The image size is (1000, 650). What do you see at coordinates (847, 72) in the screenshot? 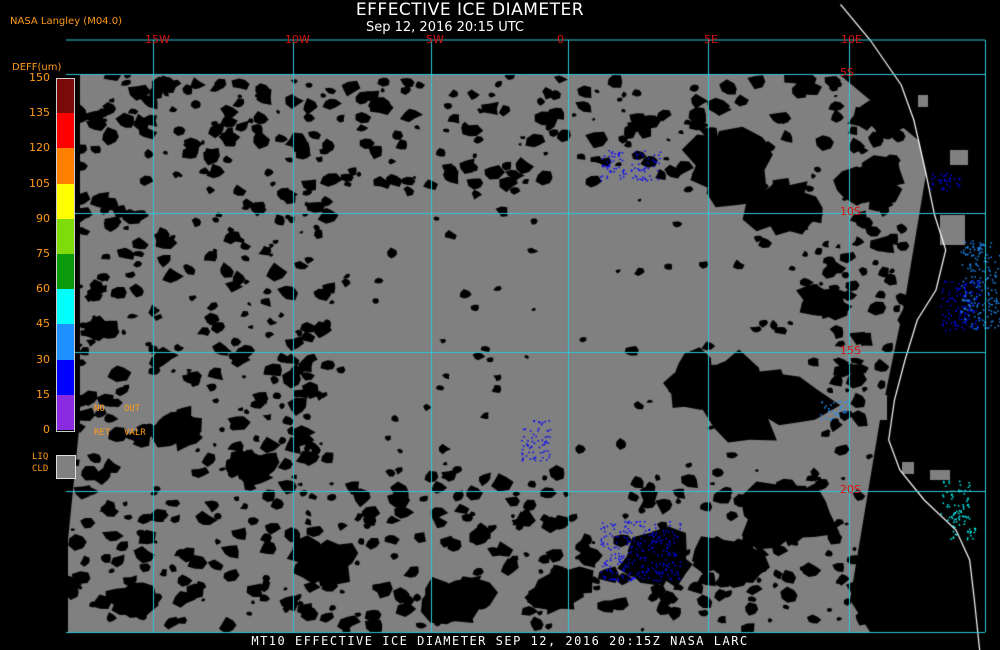
I see `latitude-label: 5S` at bounding box center [847, 72].